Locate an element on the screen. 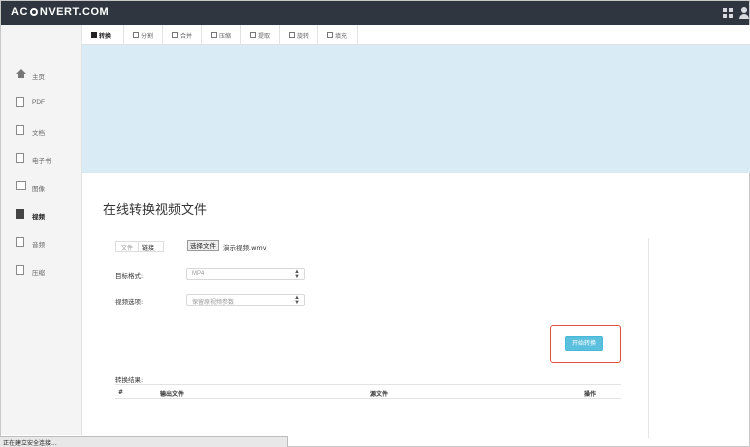  tab-convert: 转换 is located at coordinates (103, 34).